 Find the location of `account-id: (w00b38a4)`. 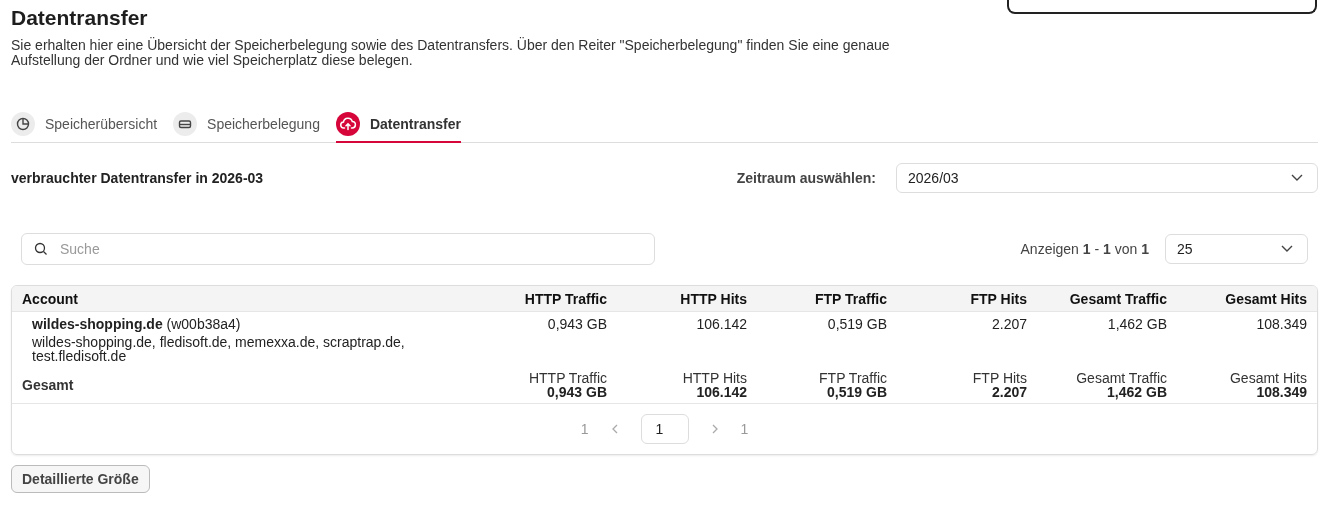

account-id: (w00b38a4) is located at coordinates (203, 324).